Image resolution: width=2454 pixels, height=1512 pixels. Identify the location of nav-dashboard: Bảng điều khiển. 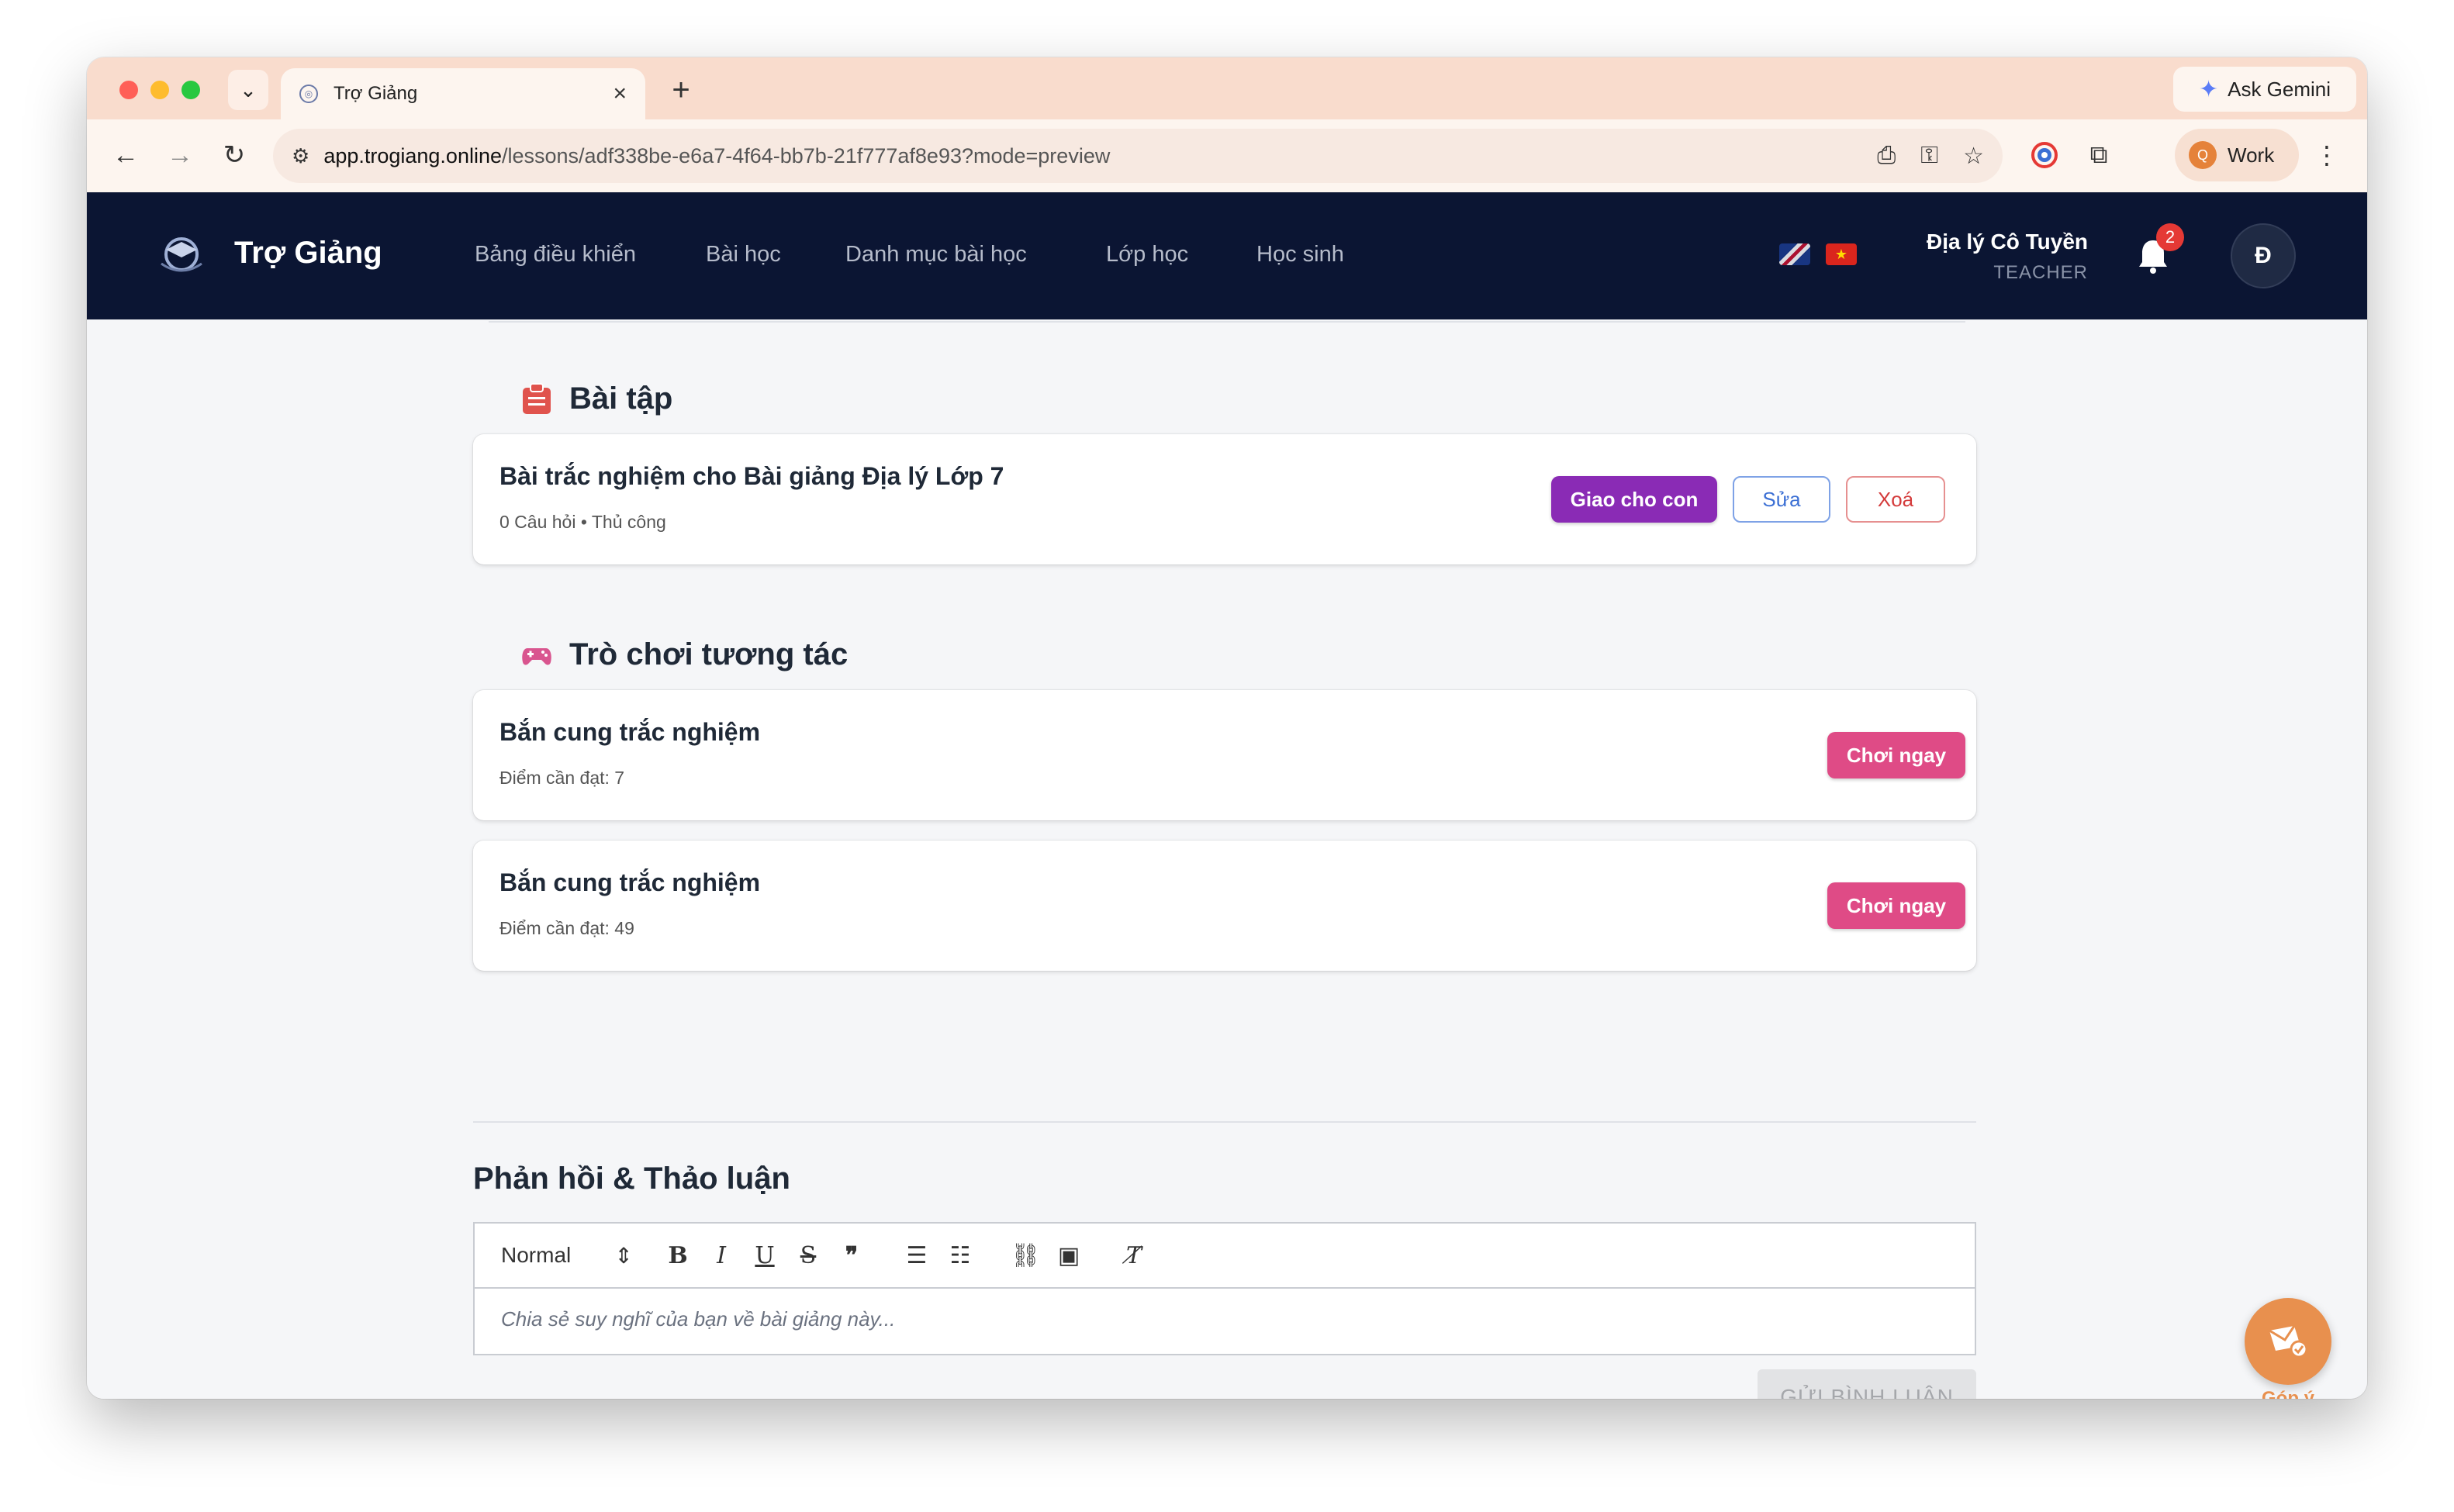
(555, 255).